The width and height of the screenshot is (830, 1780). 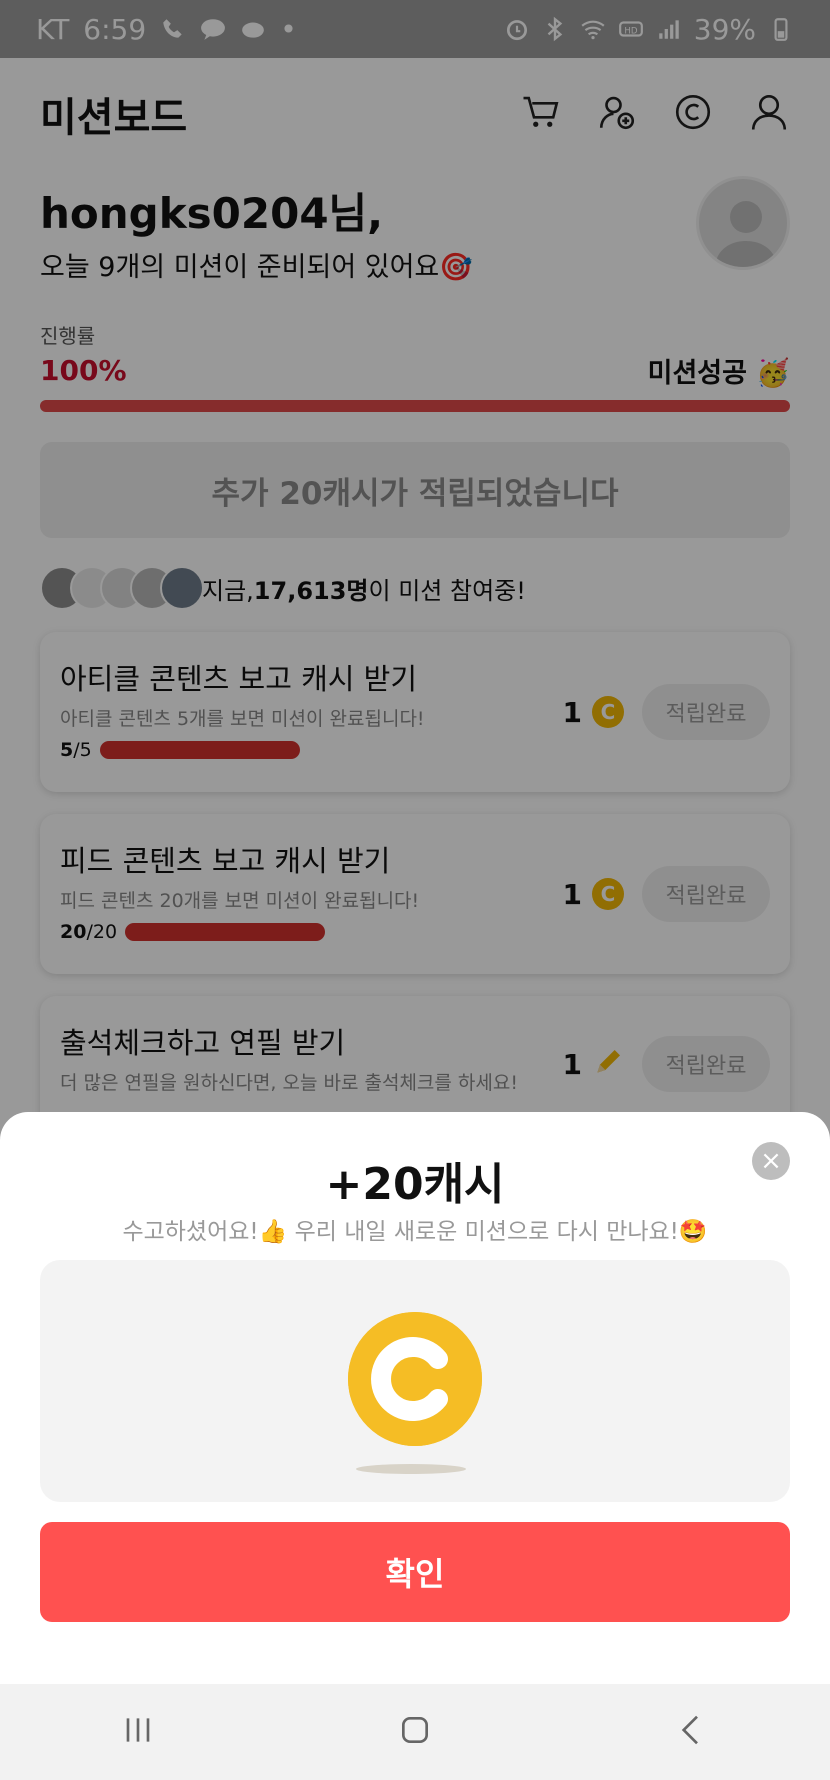 What do you see at coordinates (415, 1184) in the screenshot?
I see `sheet-title: +20캐시` at bounding box center [415, 1184].